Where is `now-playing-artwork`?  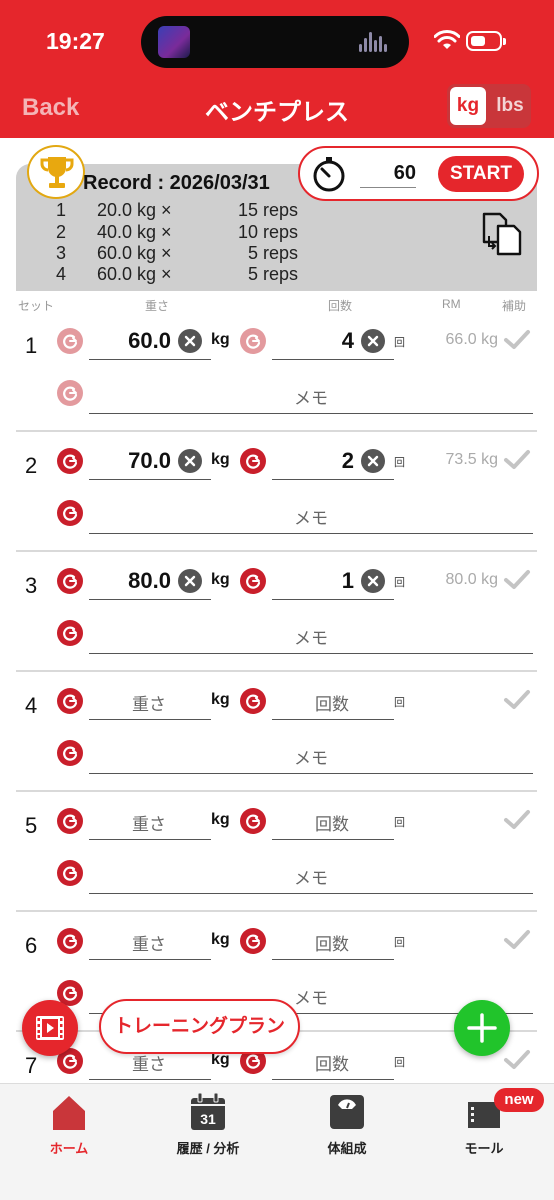 now-playing-artwork is located at coordinates (174, 42).